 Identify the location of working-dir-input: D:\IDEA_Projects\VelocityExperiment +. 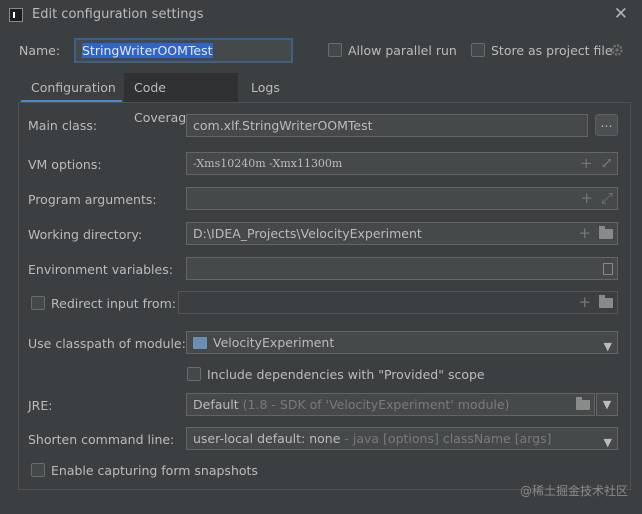
(402, 233).